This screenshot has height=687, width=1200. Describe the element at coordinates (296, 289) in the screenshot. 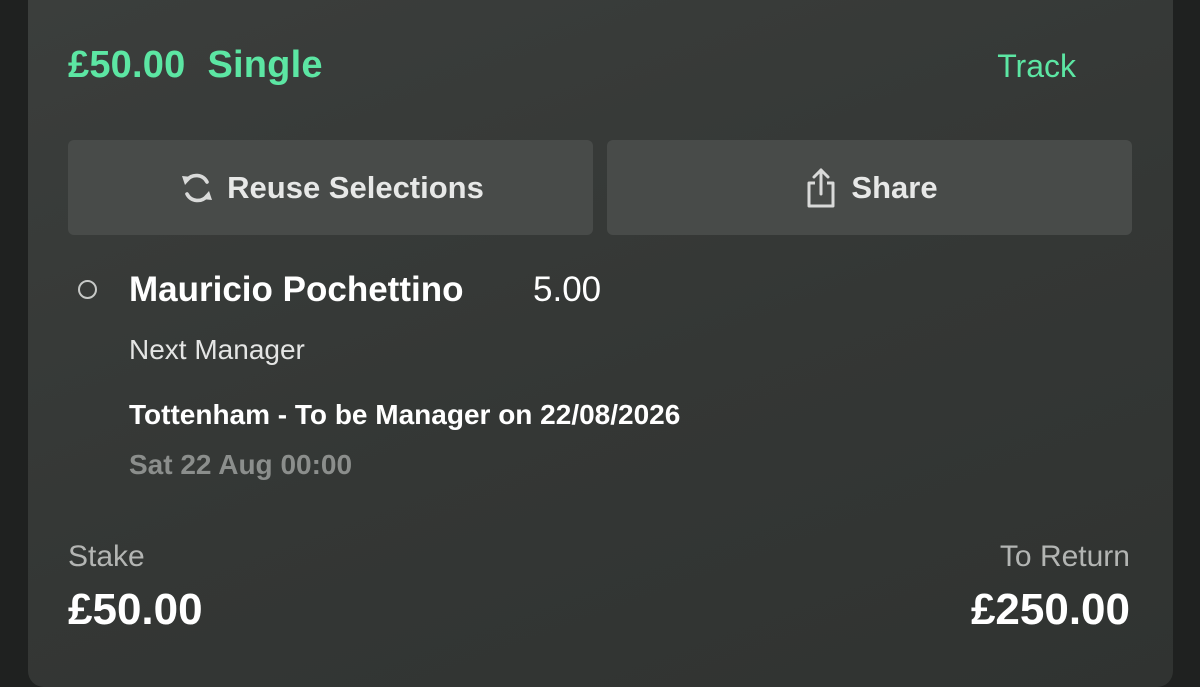

I see `selection-name: Mauricio Pochettino` at that location.